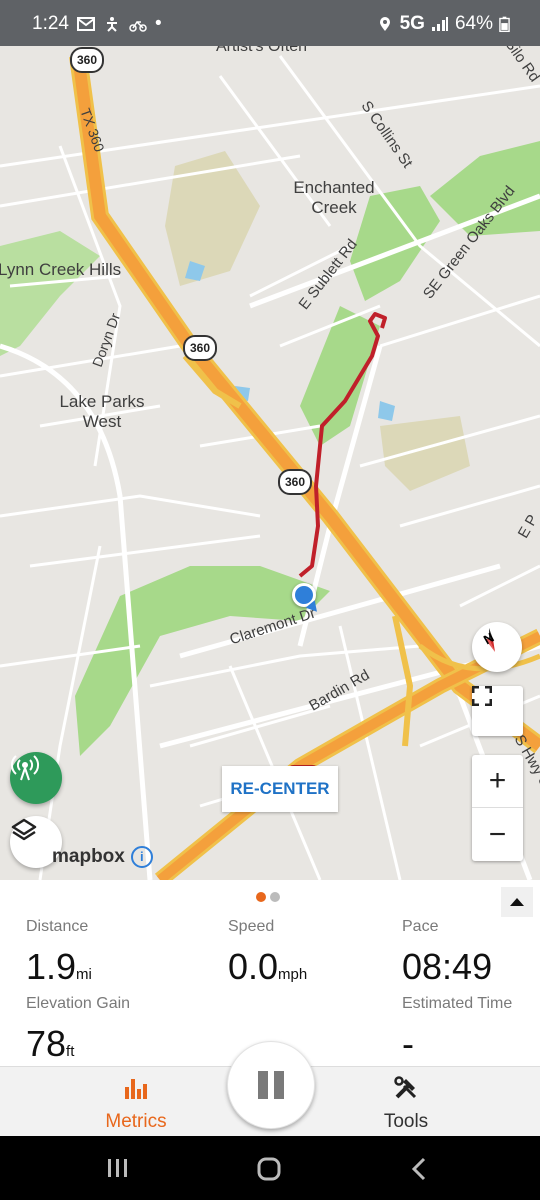  I want to click on pause-button, so click(271, 1085).